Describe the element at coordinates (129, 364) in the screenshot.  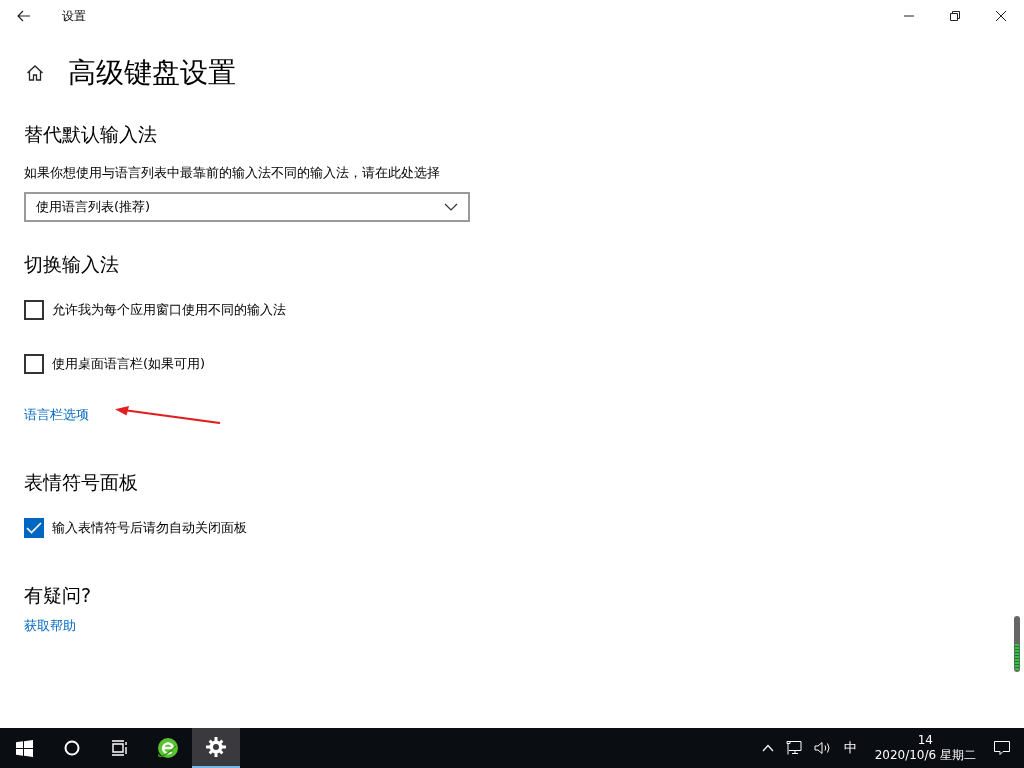
I see `checkbox-label: 使用桌面语言栏(如果可用)` at that location.